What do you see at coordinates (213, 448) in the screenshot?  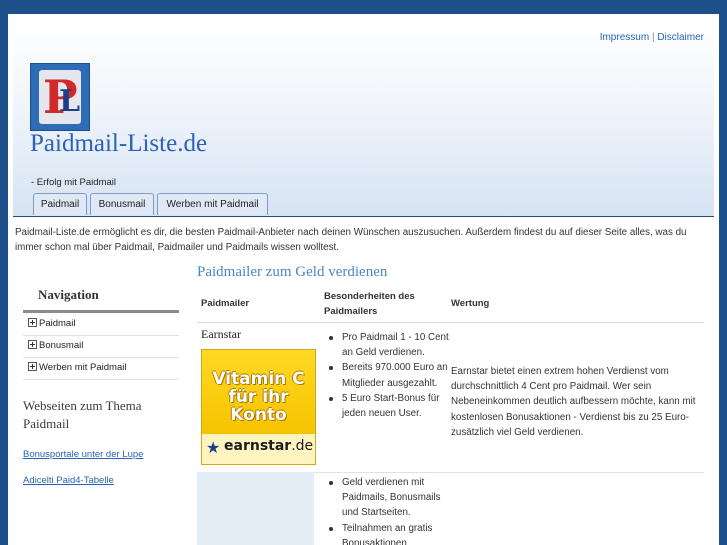 I see `star-icon: ★` at bounding box center [213, 448].